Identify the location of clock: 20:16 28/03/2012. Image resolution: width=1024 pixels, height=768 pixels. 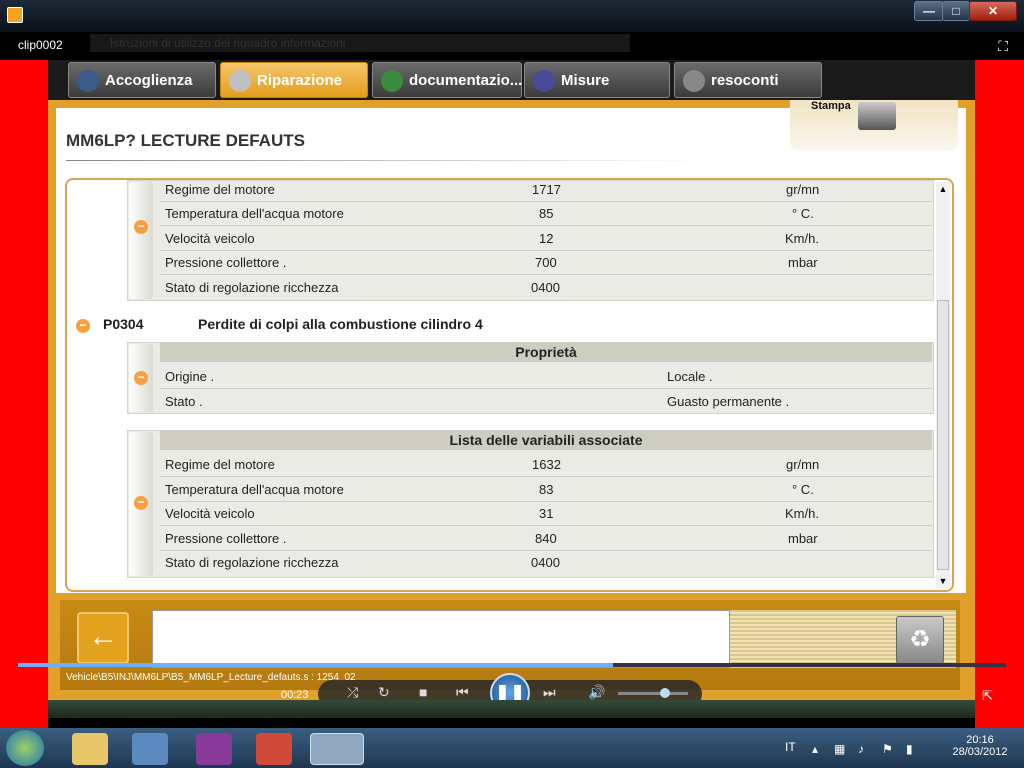
(980, 746).